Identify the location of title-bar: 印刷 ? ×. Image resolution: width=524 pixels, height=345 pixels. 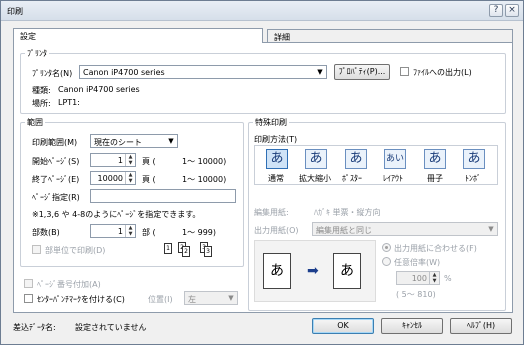
(262, 11).